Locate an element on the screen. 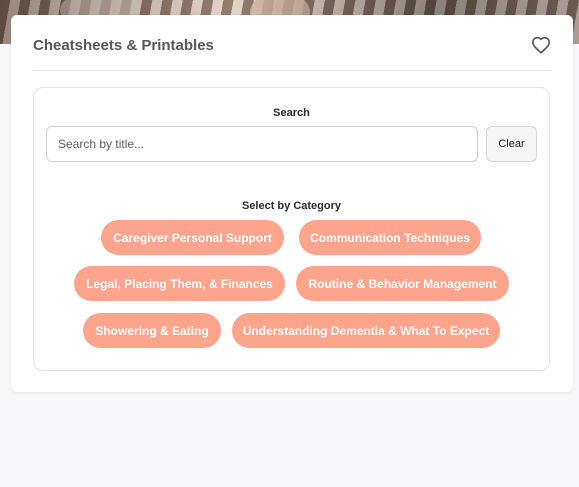 The image size is (579, 487). search-label: Search is located at coordinates (291, 113).